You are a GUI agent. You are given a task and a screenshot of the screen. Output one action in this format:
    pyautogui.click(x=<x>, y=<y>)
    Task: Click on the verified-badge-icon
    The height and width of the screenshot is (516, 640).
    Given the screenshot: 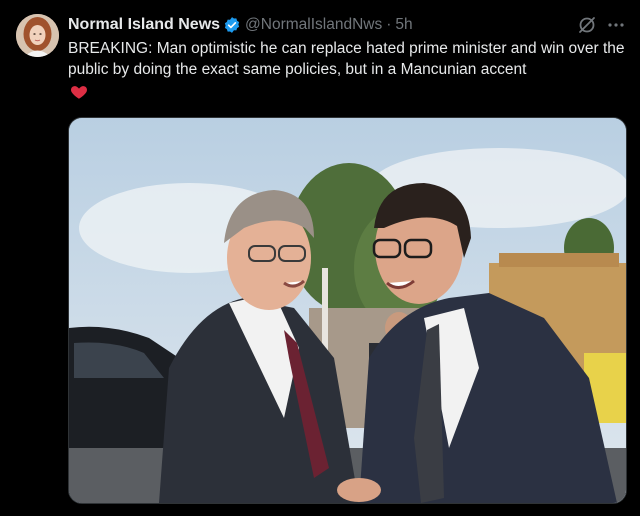 What is the action you would take?
    pyautogui.click(x=232, y=25)
    